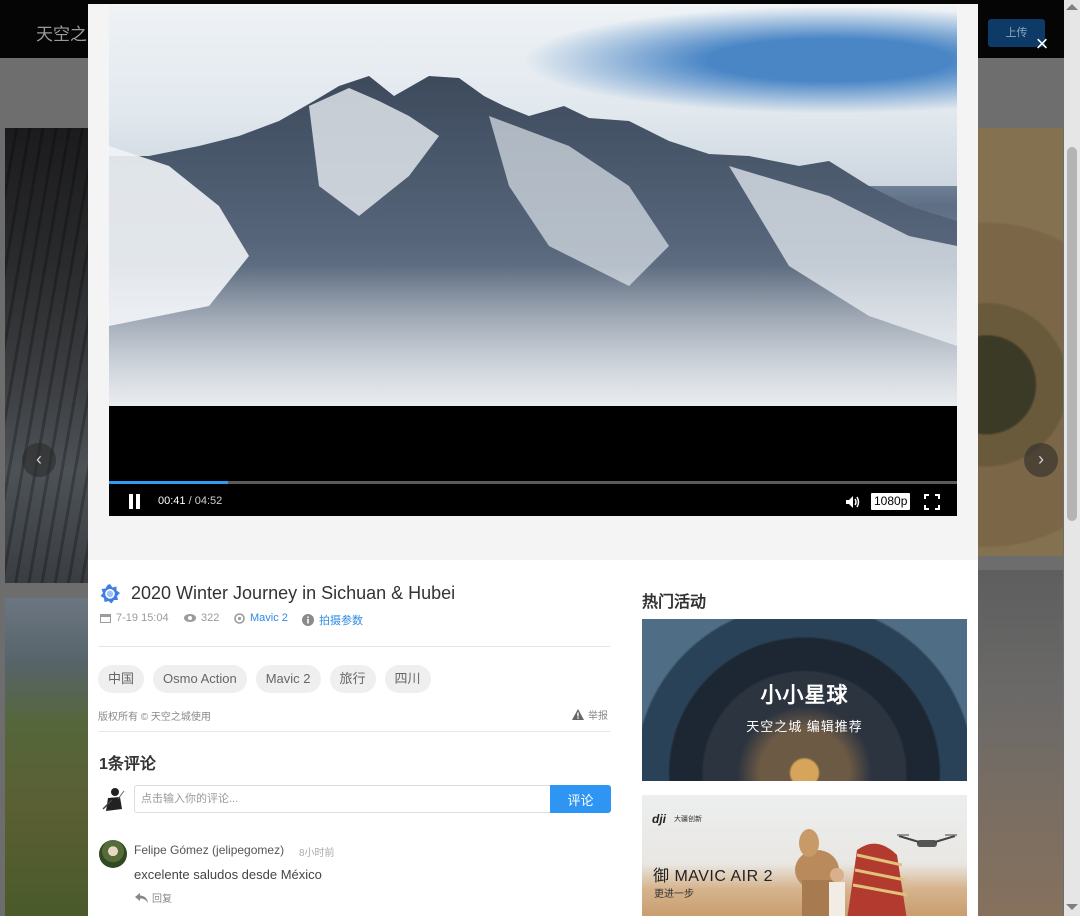  Describe the element at coordinates (674, 602) in the screenshot. I see `hot-events-title: 热门活动` at that location.